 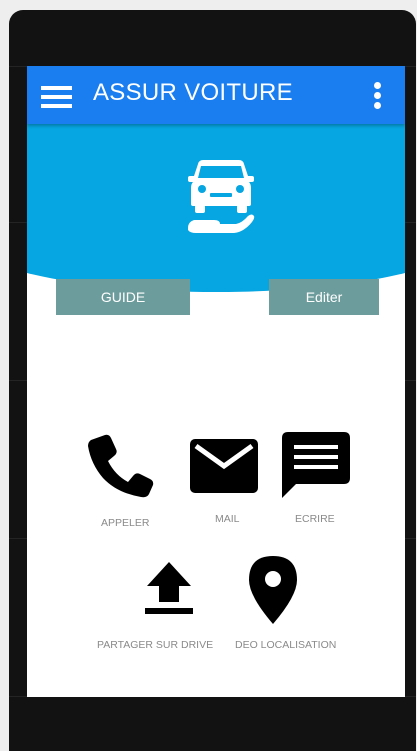 I want to click on mail-icon, so click(x=224, y=466).